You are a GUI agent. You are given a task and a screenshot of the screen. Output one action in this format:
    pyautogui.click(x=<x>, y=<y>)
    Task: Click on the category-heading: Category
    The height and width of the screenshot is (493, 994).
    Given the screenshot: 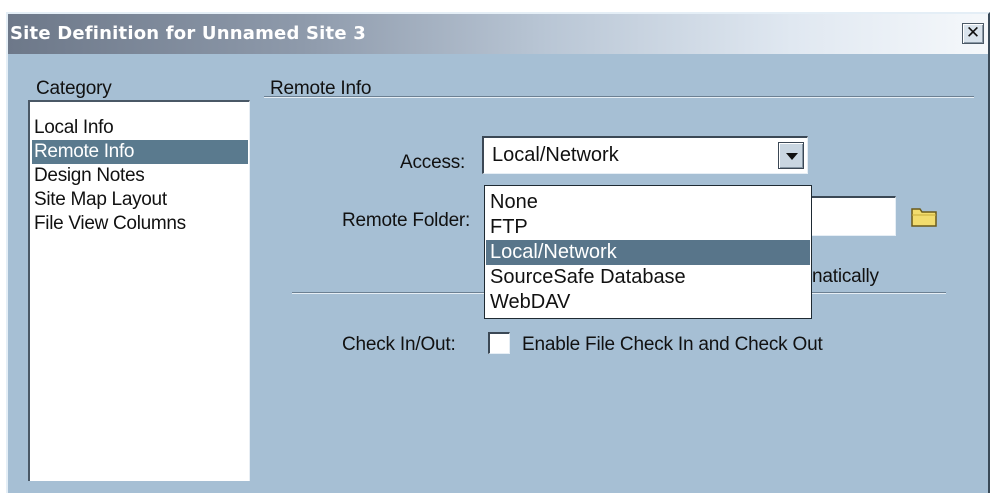 What is the action you would take?
    pyautogui.click(x=74, y=88)
    